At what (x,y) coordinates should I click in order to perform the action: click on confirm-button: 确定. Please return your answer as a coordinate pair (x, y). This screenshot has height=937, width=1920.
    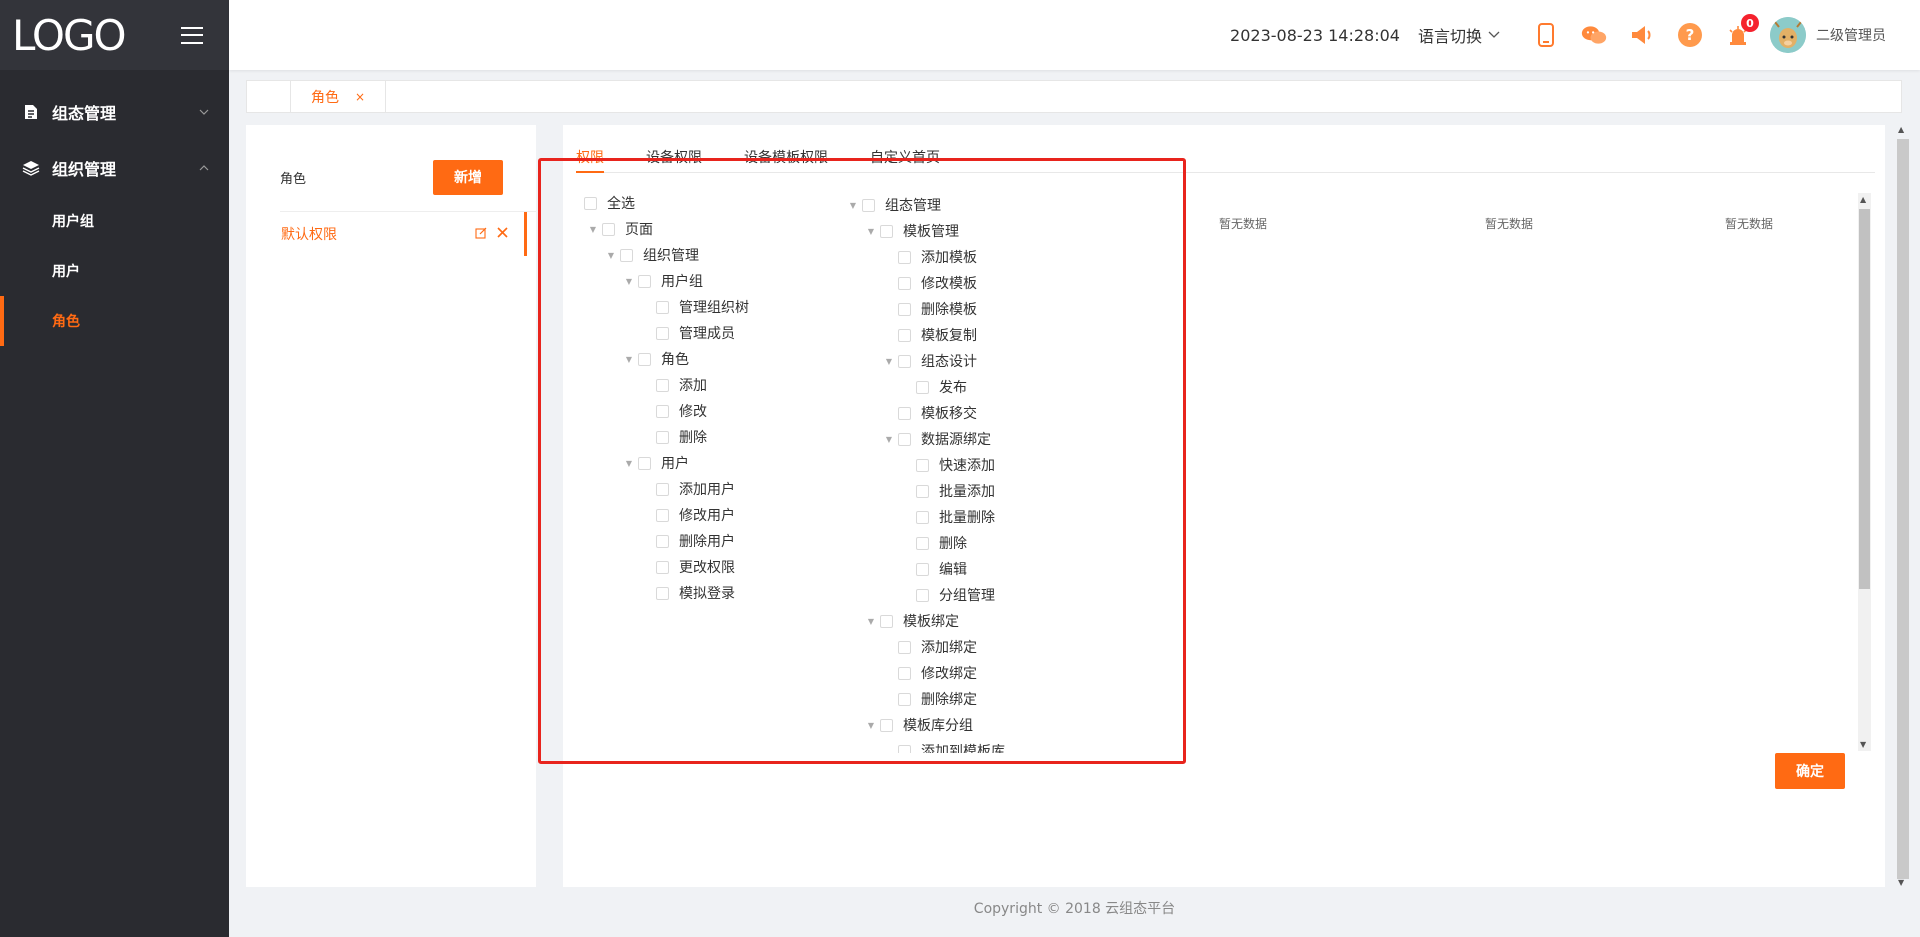
    Looking at the image, I should click on (1810, 771).